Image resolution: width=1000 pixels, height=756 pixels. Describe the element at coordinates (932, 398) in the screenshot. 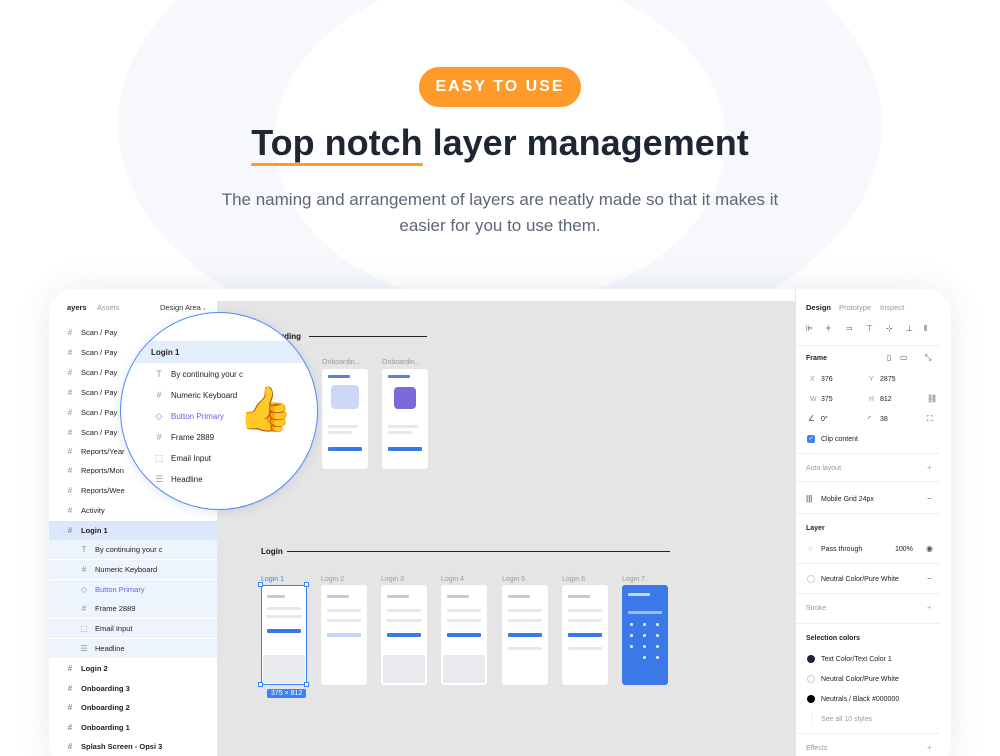

I see `constrain-proportions-icon: ⛓` at that location.